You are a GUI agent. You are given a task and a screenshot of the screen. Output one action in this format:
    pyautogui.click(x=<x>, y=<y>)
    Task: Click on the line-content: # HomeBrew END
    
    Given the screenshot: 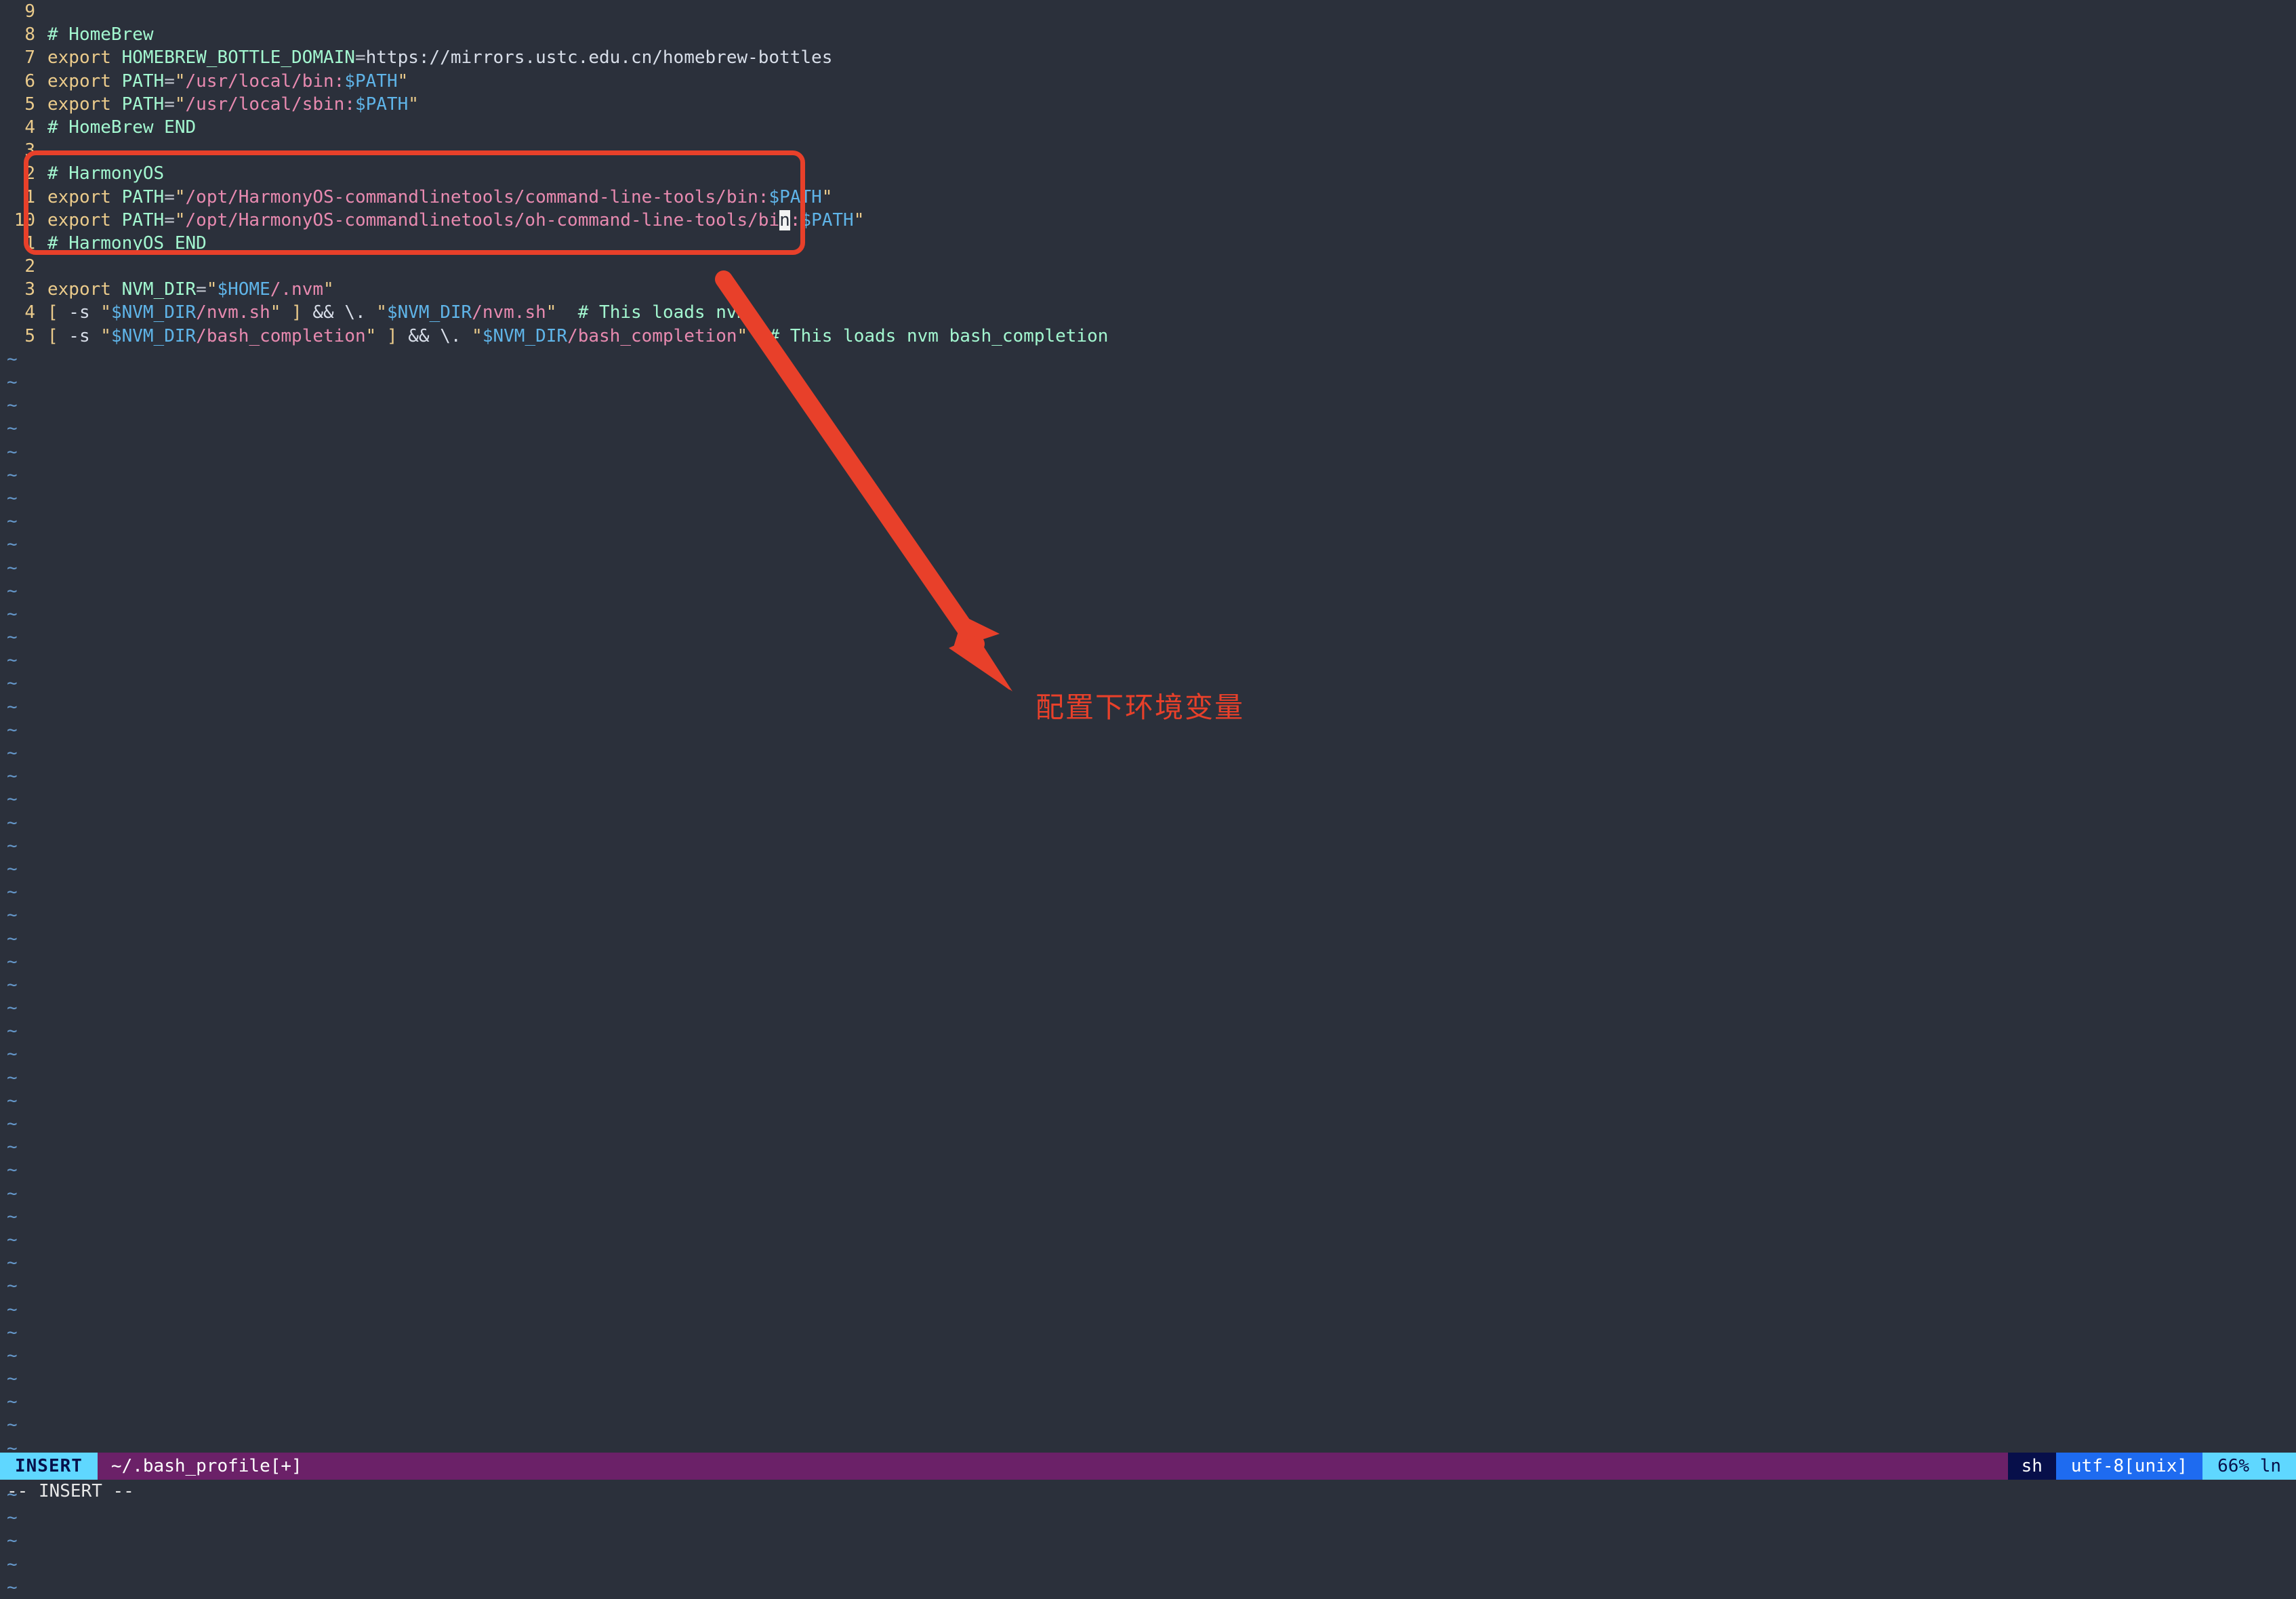 What is the action you would take?
    pyautogui.click(x=115, y=127)
    